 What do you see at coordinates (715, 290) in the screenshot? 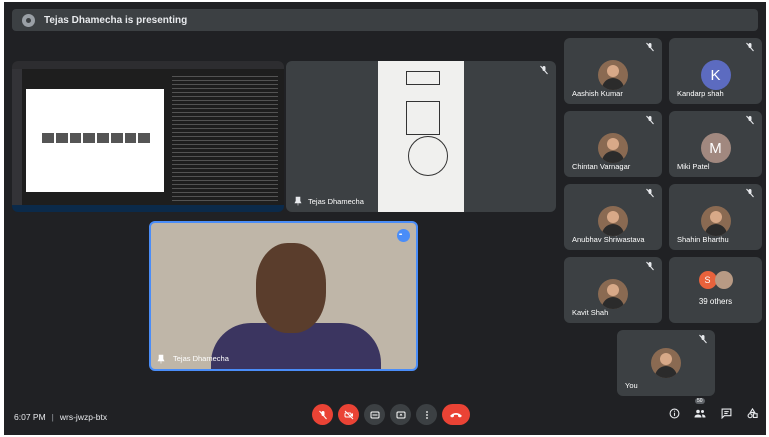
I see `others-tile: S 39 others` at bounding box center [715, 290].